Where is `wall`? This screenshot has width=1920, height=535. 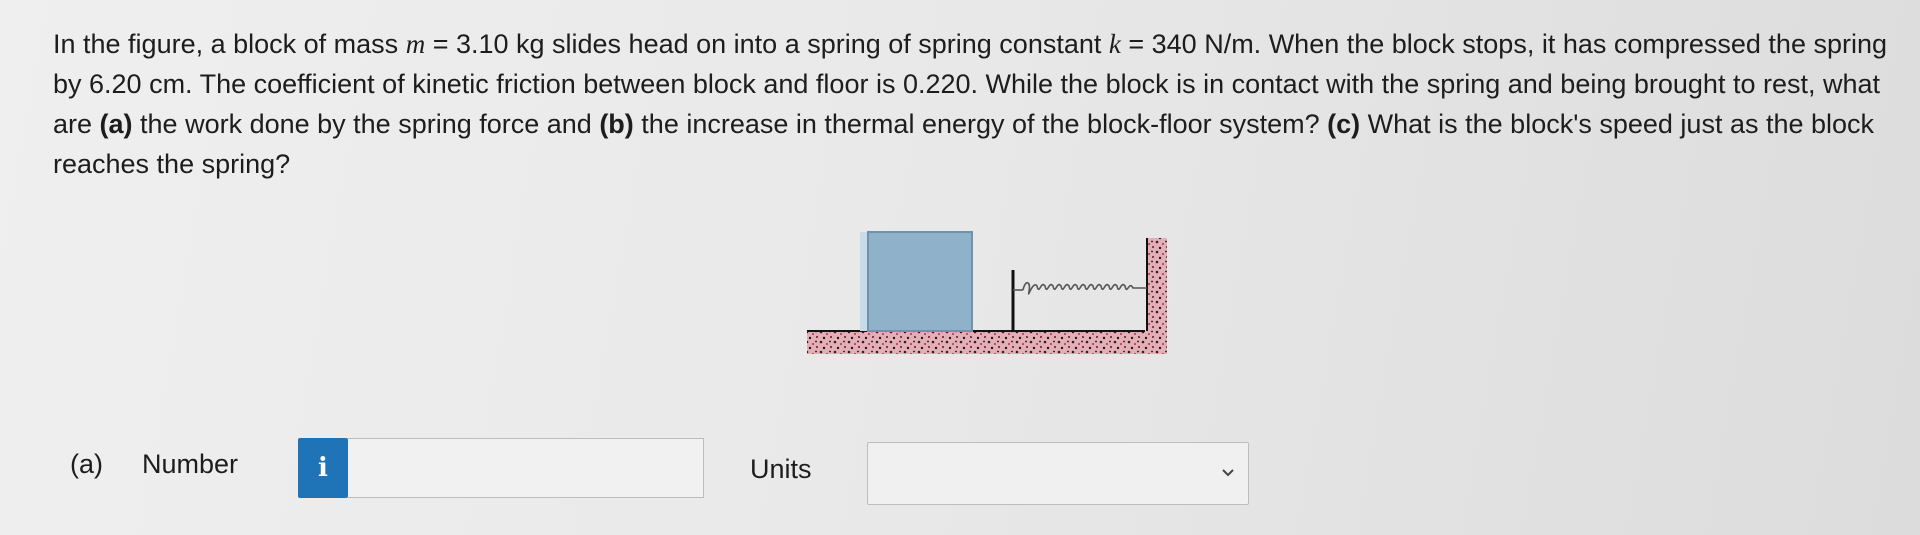
wall is located at coordinates (1157, 296).